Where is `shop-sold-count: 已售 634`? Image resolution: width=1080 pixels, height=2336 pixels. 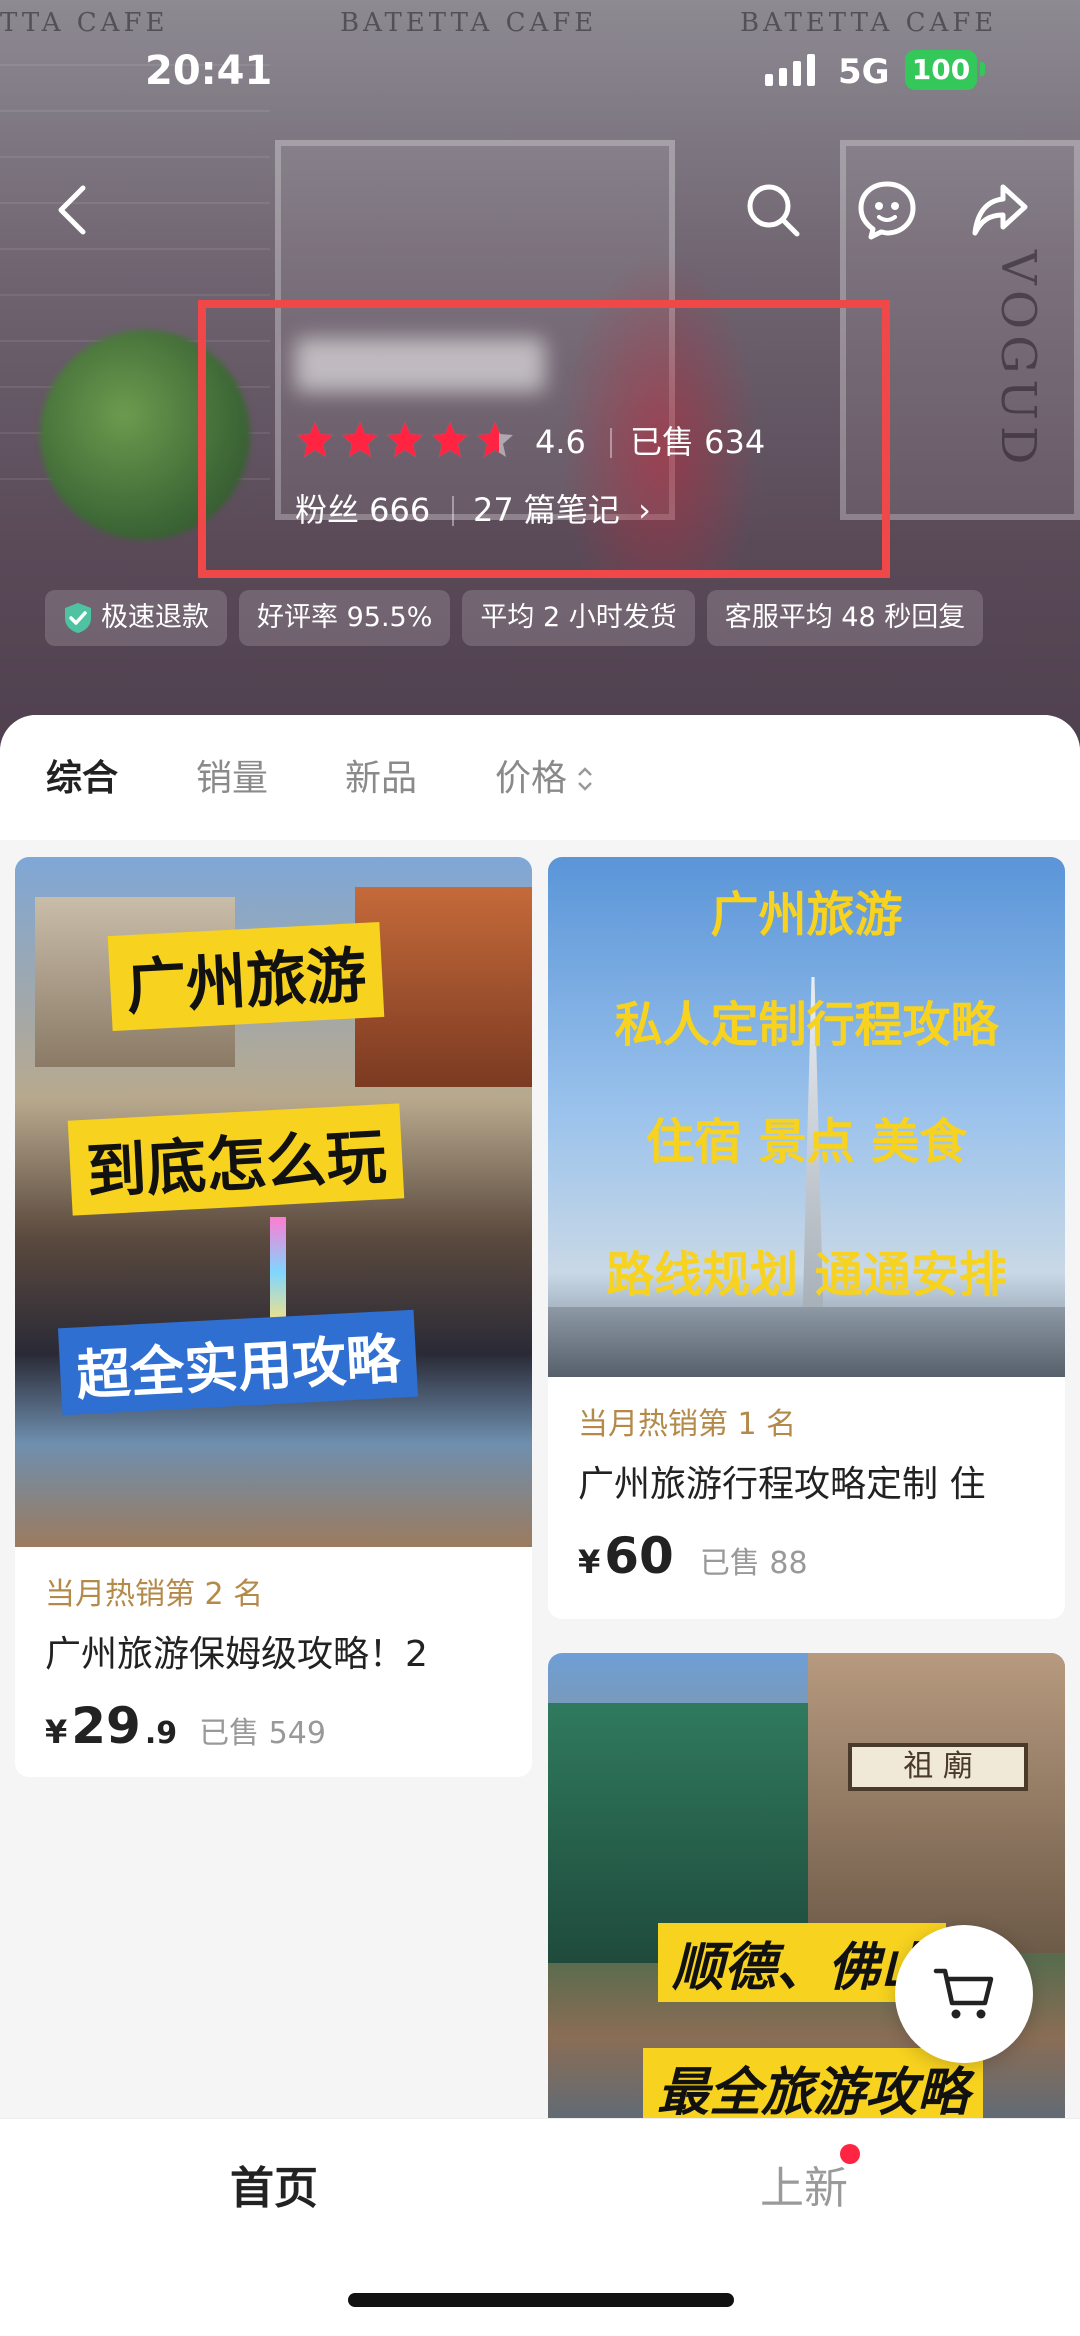
shop-sold-count: 已售 634 is located at coordinates (698, 442).